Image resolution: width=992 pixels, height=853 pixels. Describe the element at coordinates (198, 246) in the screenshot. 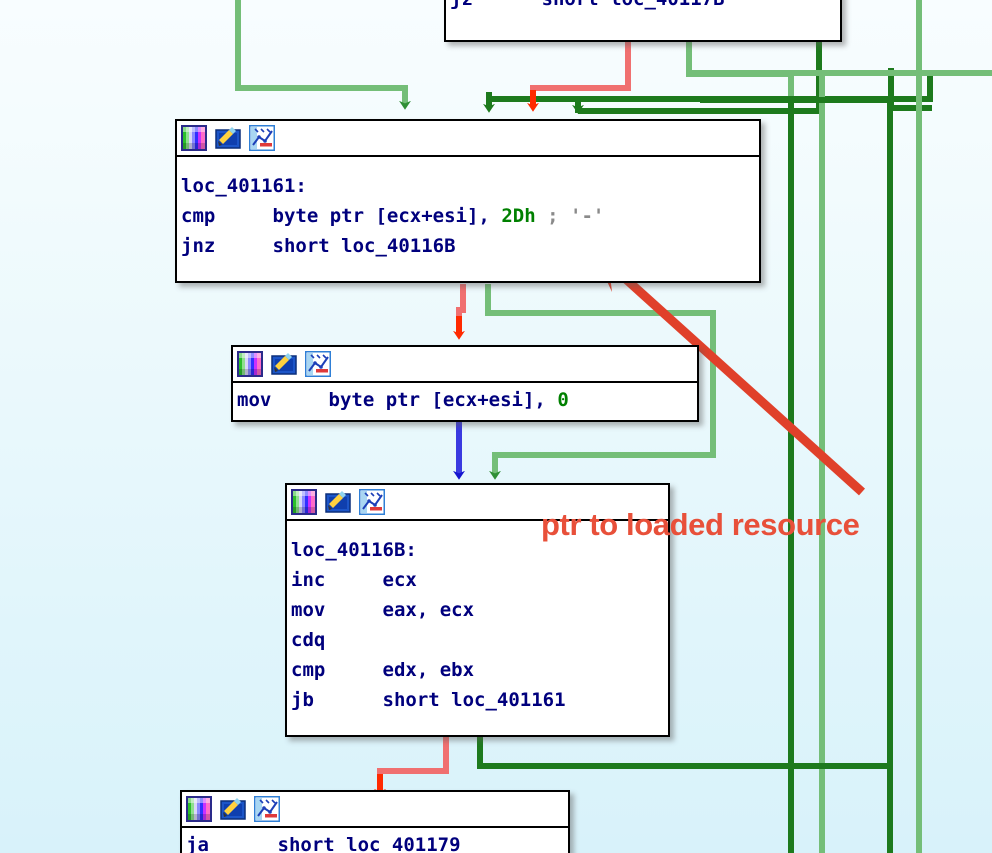

I see `code-mnemonic: jnz` at that location.